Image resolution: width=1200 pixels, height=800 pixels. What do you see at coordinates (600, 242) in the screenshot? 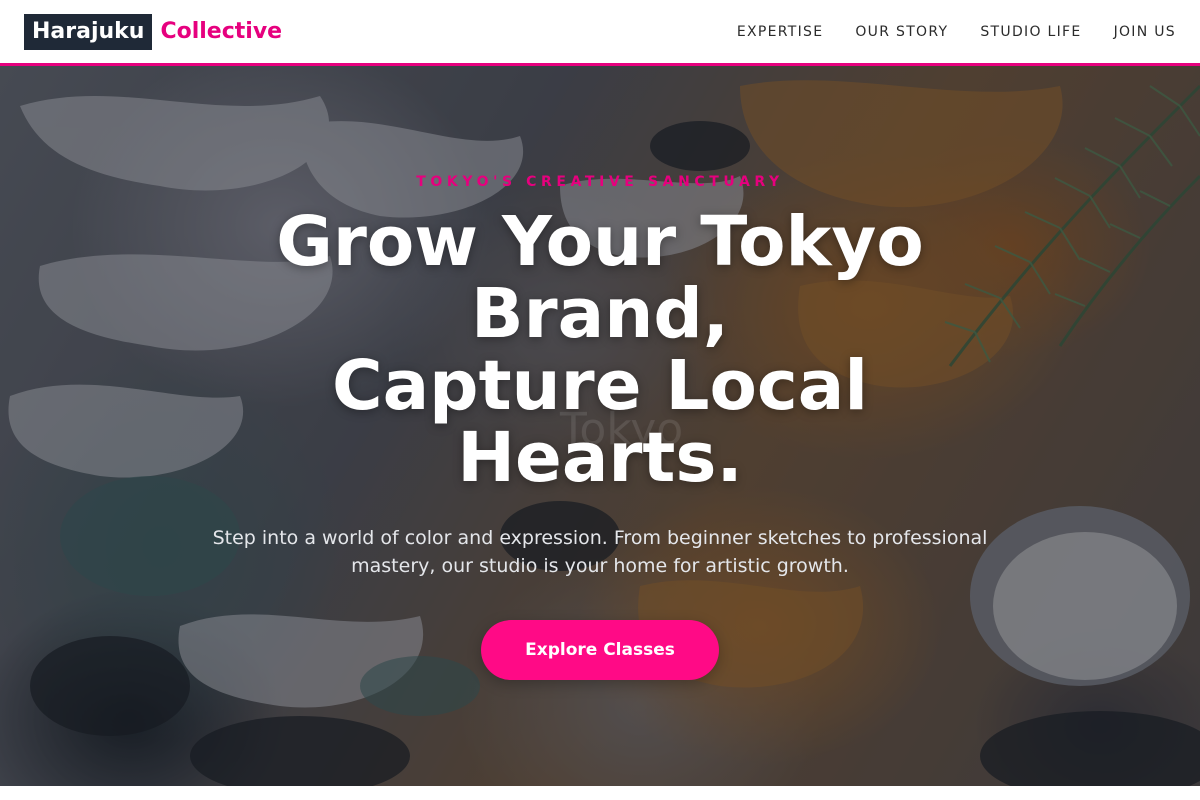
I see `headline-line-1: Grow Your Tokyo` at bounding box center [600, 242].